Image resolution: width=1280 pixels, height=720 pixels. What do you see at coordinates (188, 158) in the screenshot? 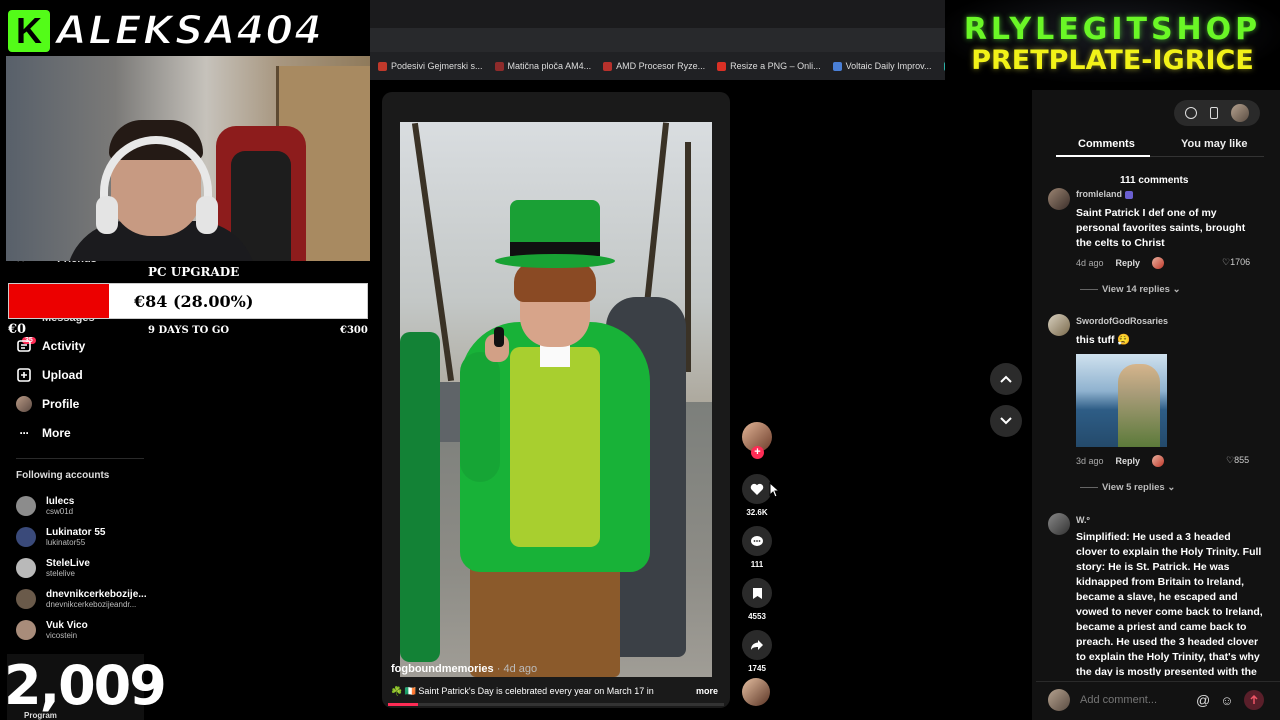
I see `webcam-feed` at bounding box center [188, 158].